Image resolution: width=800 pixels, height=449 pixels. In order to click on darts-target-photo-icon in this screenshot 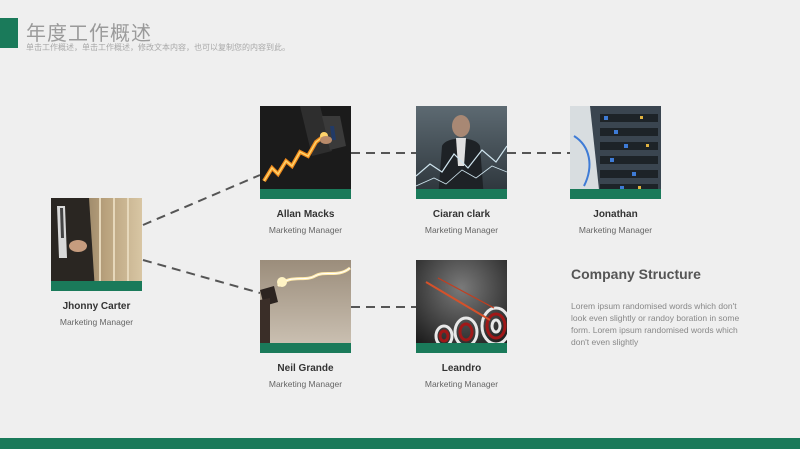, I will do `click(461, 306)`.